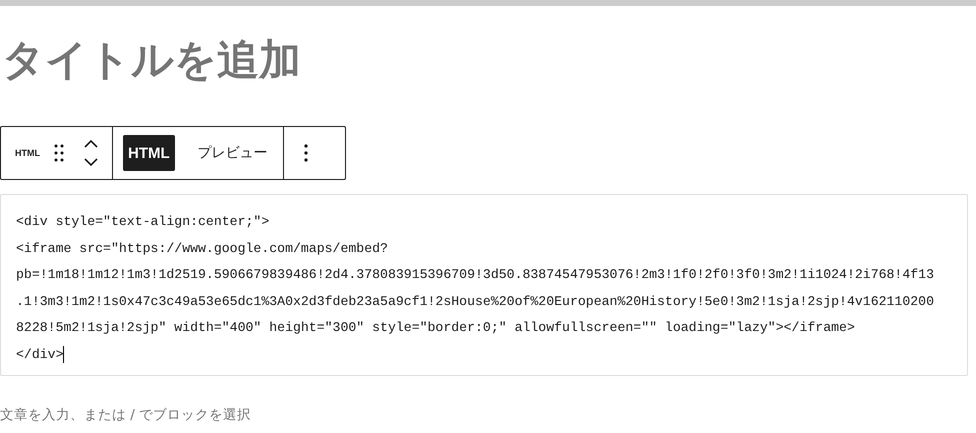 This screenshot has height=433, width=976. I want to click on post-title: タイトルを追加, so click(489, 60).